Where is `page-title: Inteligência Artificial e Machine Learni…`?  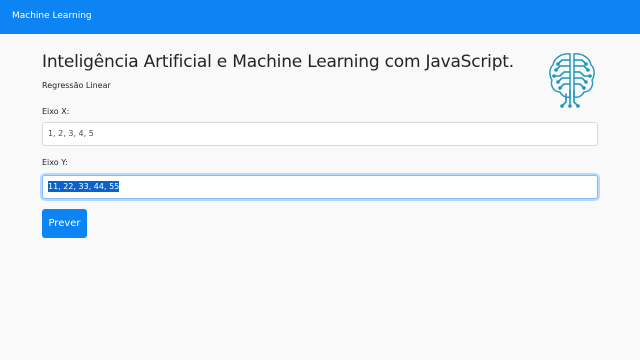 page-title: Inteligência Artificial e Machine Learni… is located at coordinates (278, 62).